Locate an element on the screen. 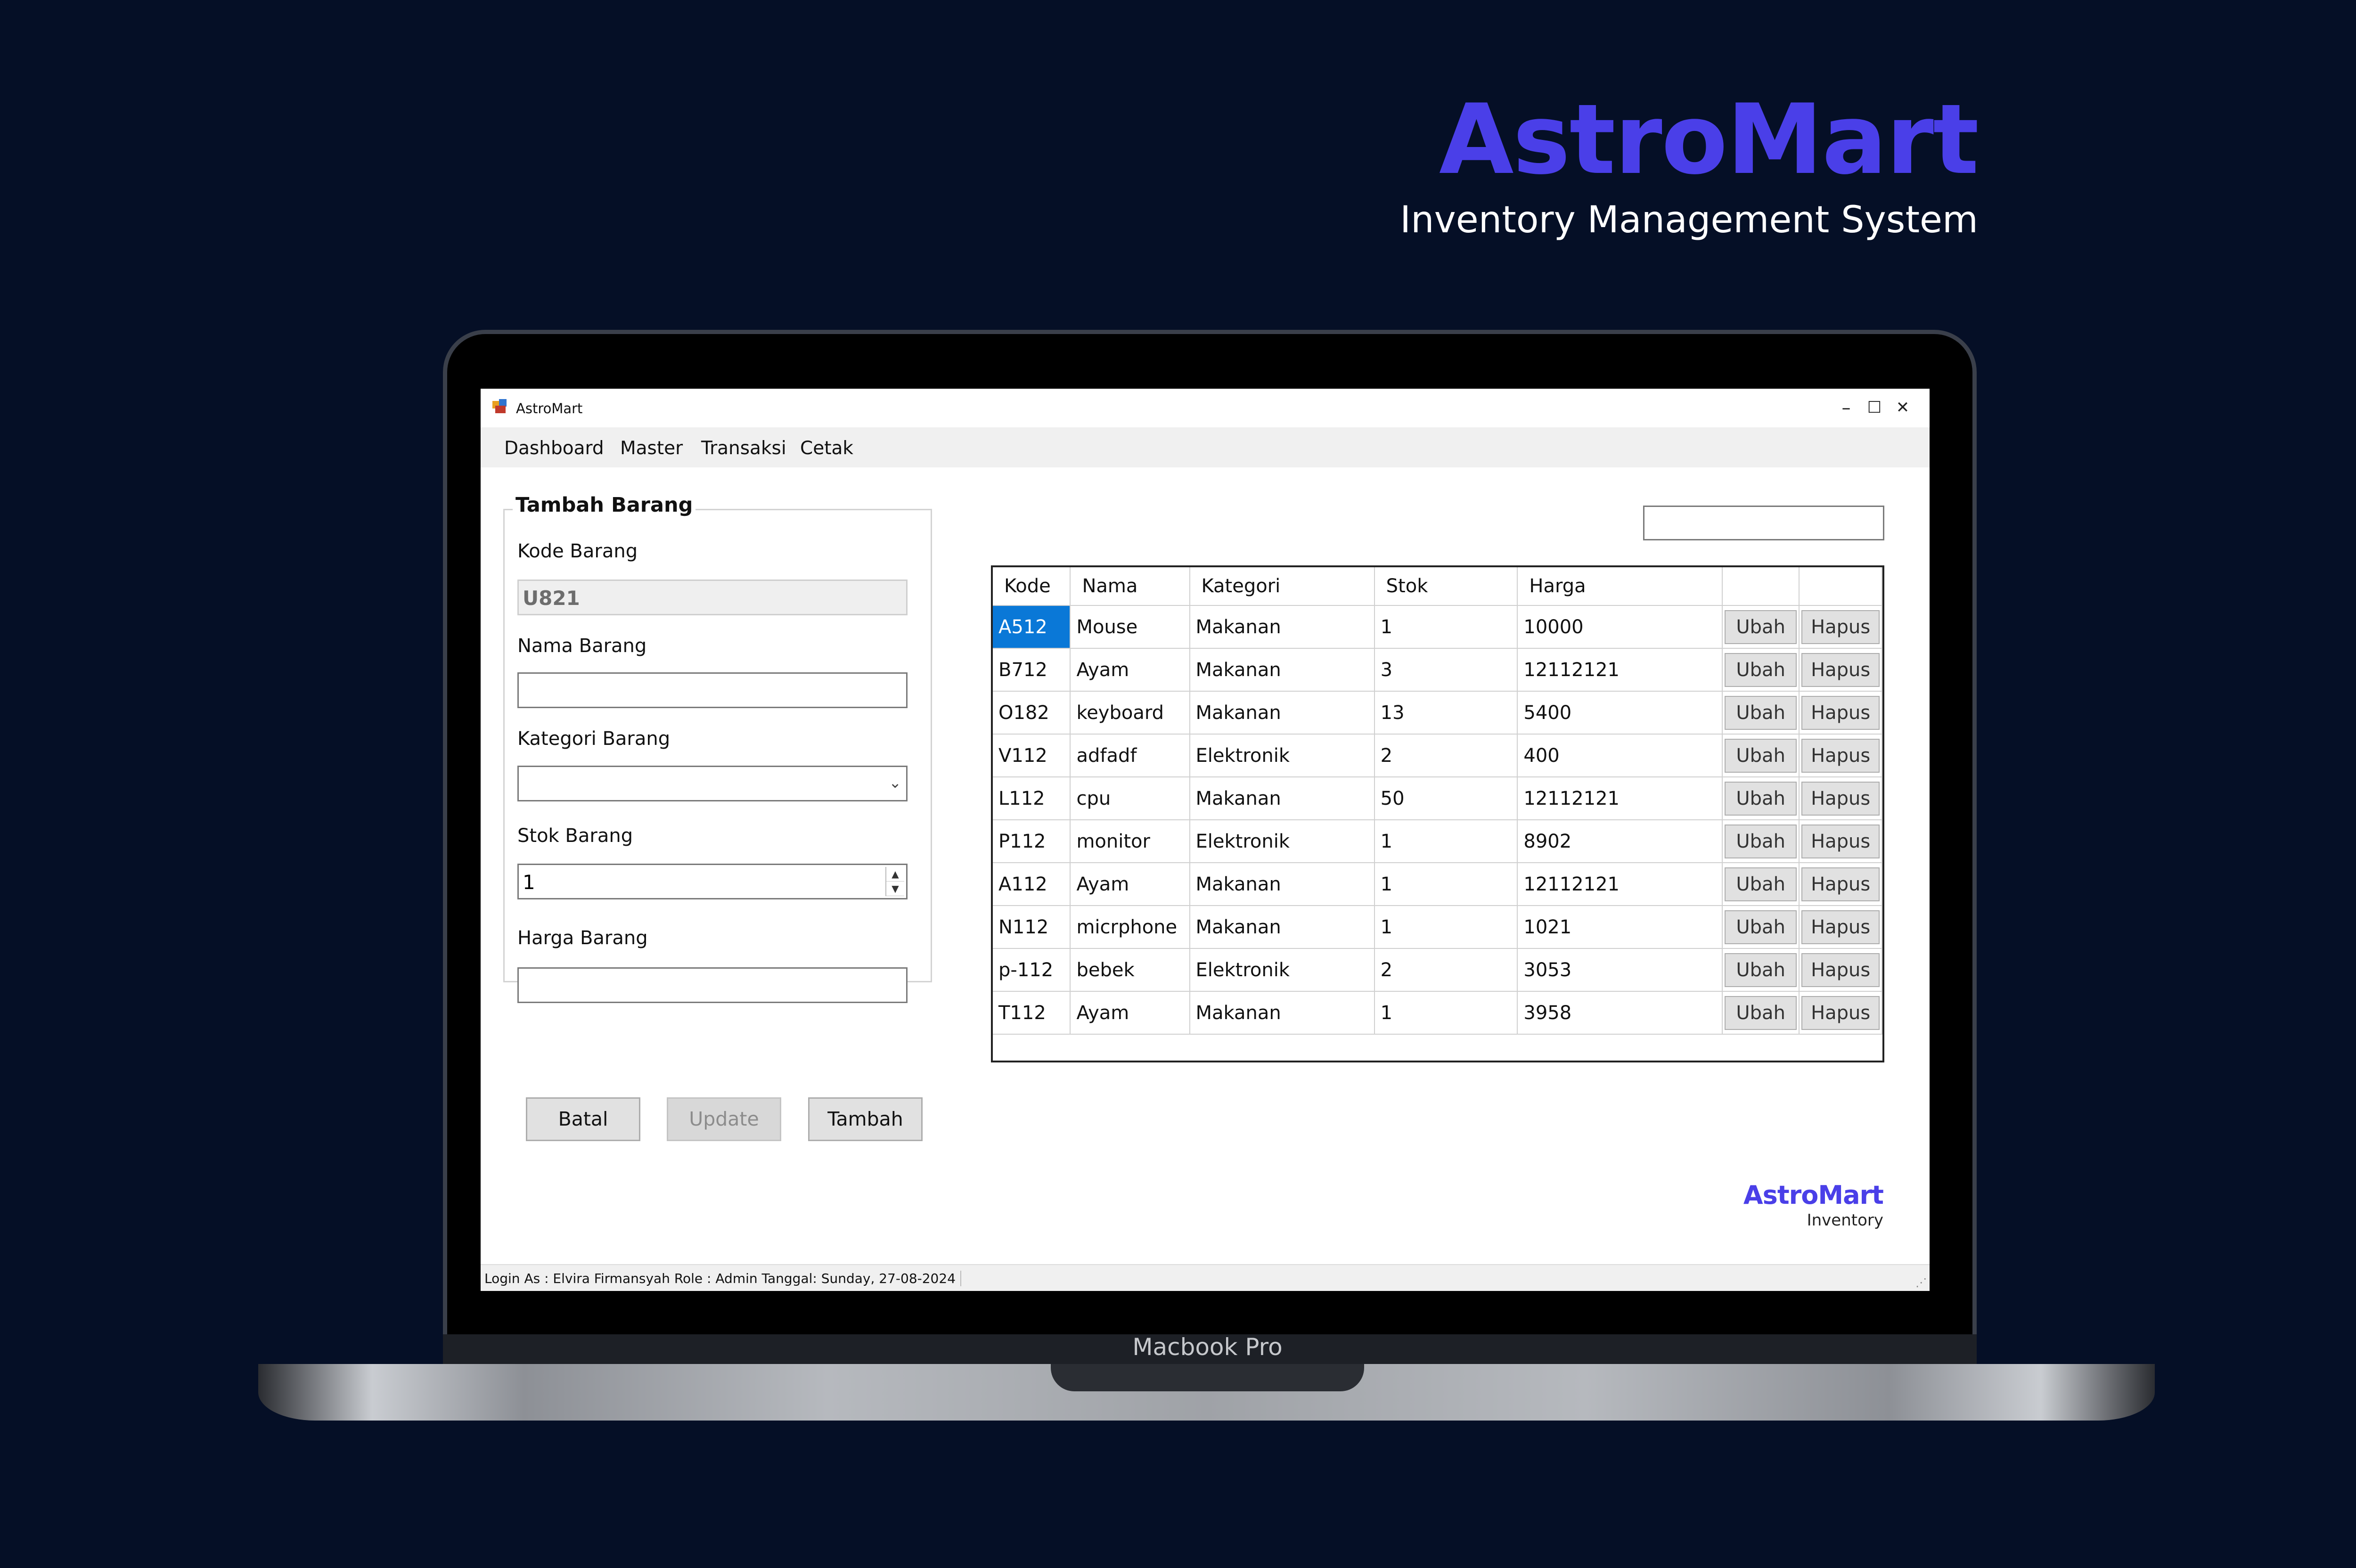 The image size is (2356, 1568). cell-nama: keyboard is located at coordinates (1130, 713).